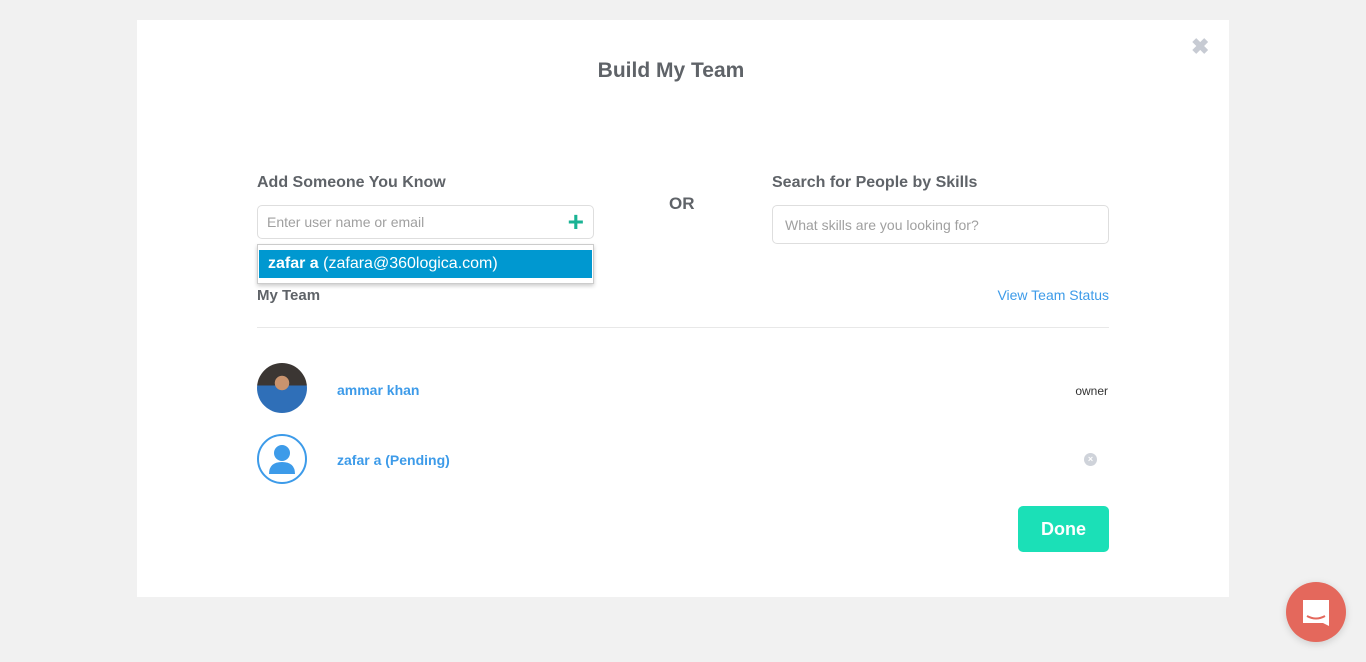 The image size is (1366, 662). What do you see at coordinates (576, 222) in the screenshot?
I see `plus-icon: +` at bounding box center [576, 222].